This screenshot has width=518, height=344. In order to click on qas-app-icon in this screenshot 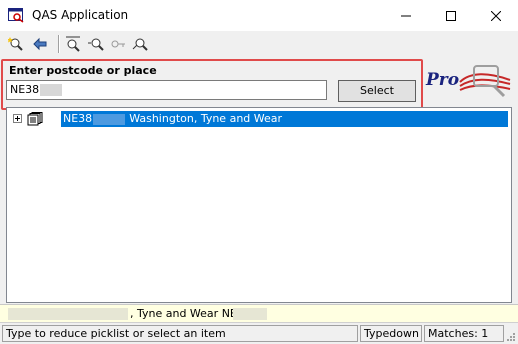, I will do `click(16, 15)`.